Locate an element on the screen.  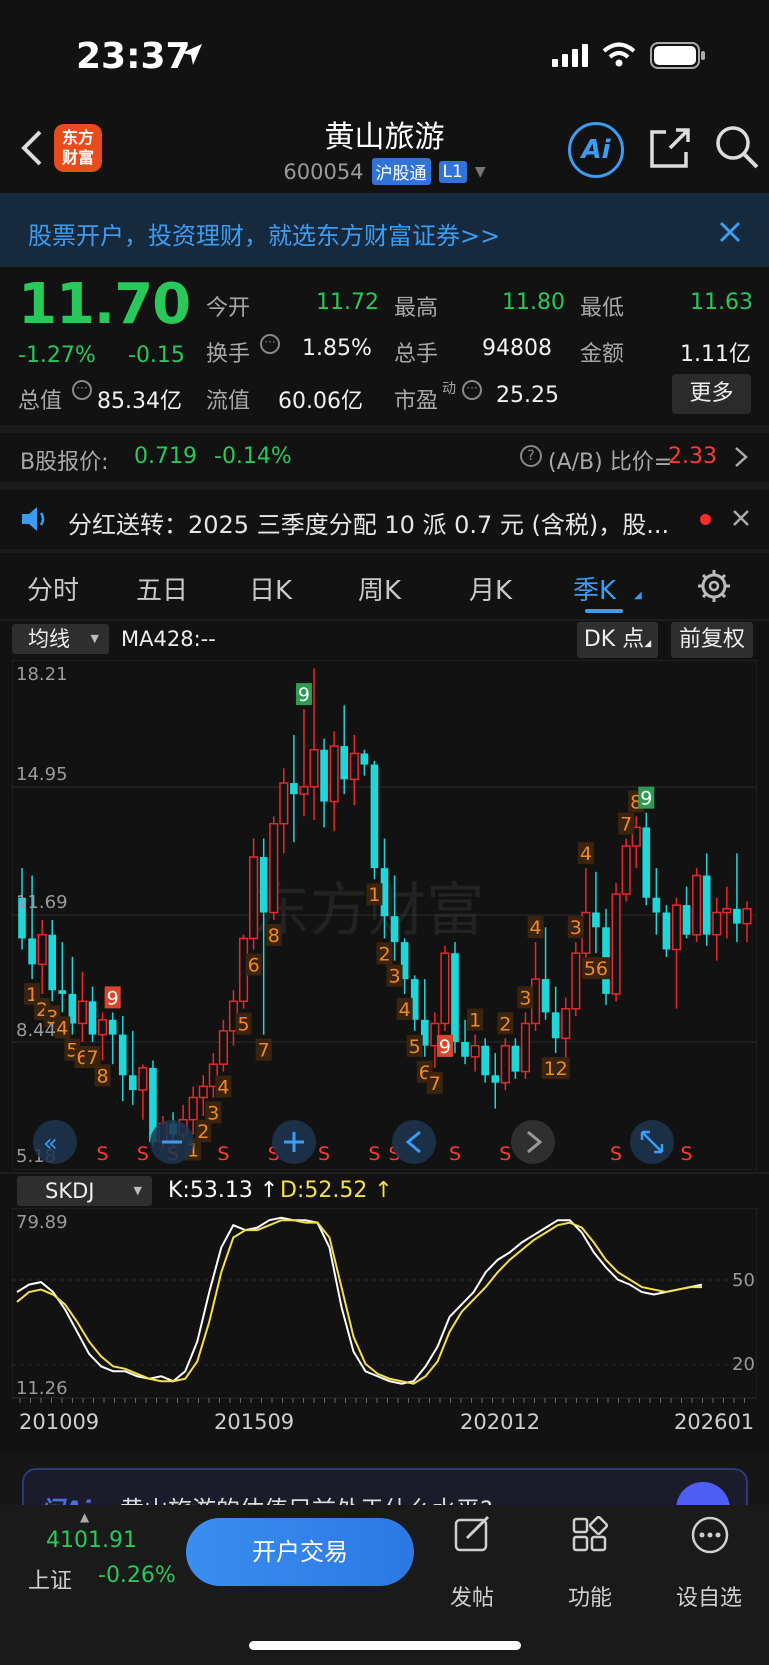
promo-banner-text: 股票开户，投资理财，就选东方财富证券>> is located at coordinates (264, 233).